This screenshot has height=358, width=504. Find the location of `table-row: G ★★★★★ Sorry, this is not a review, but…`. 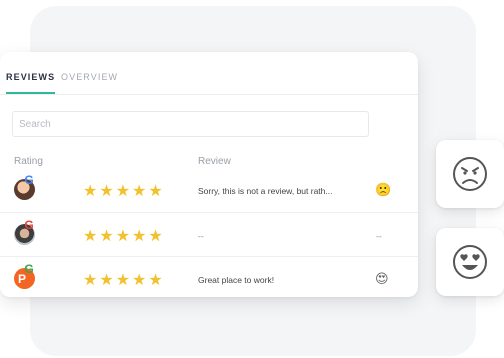

table-row: G ★★★★★ Sorry, this is not a review, but… is located at coordinates (209, 190).